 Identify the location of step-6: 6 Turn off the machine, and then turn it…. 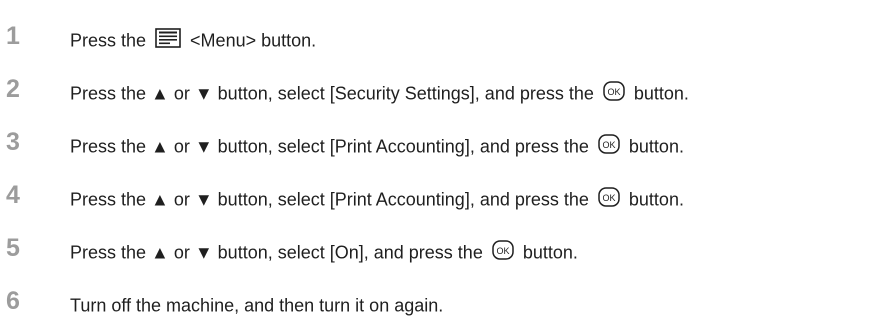
(445, 302).